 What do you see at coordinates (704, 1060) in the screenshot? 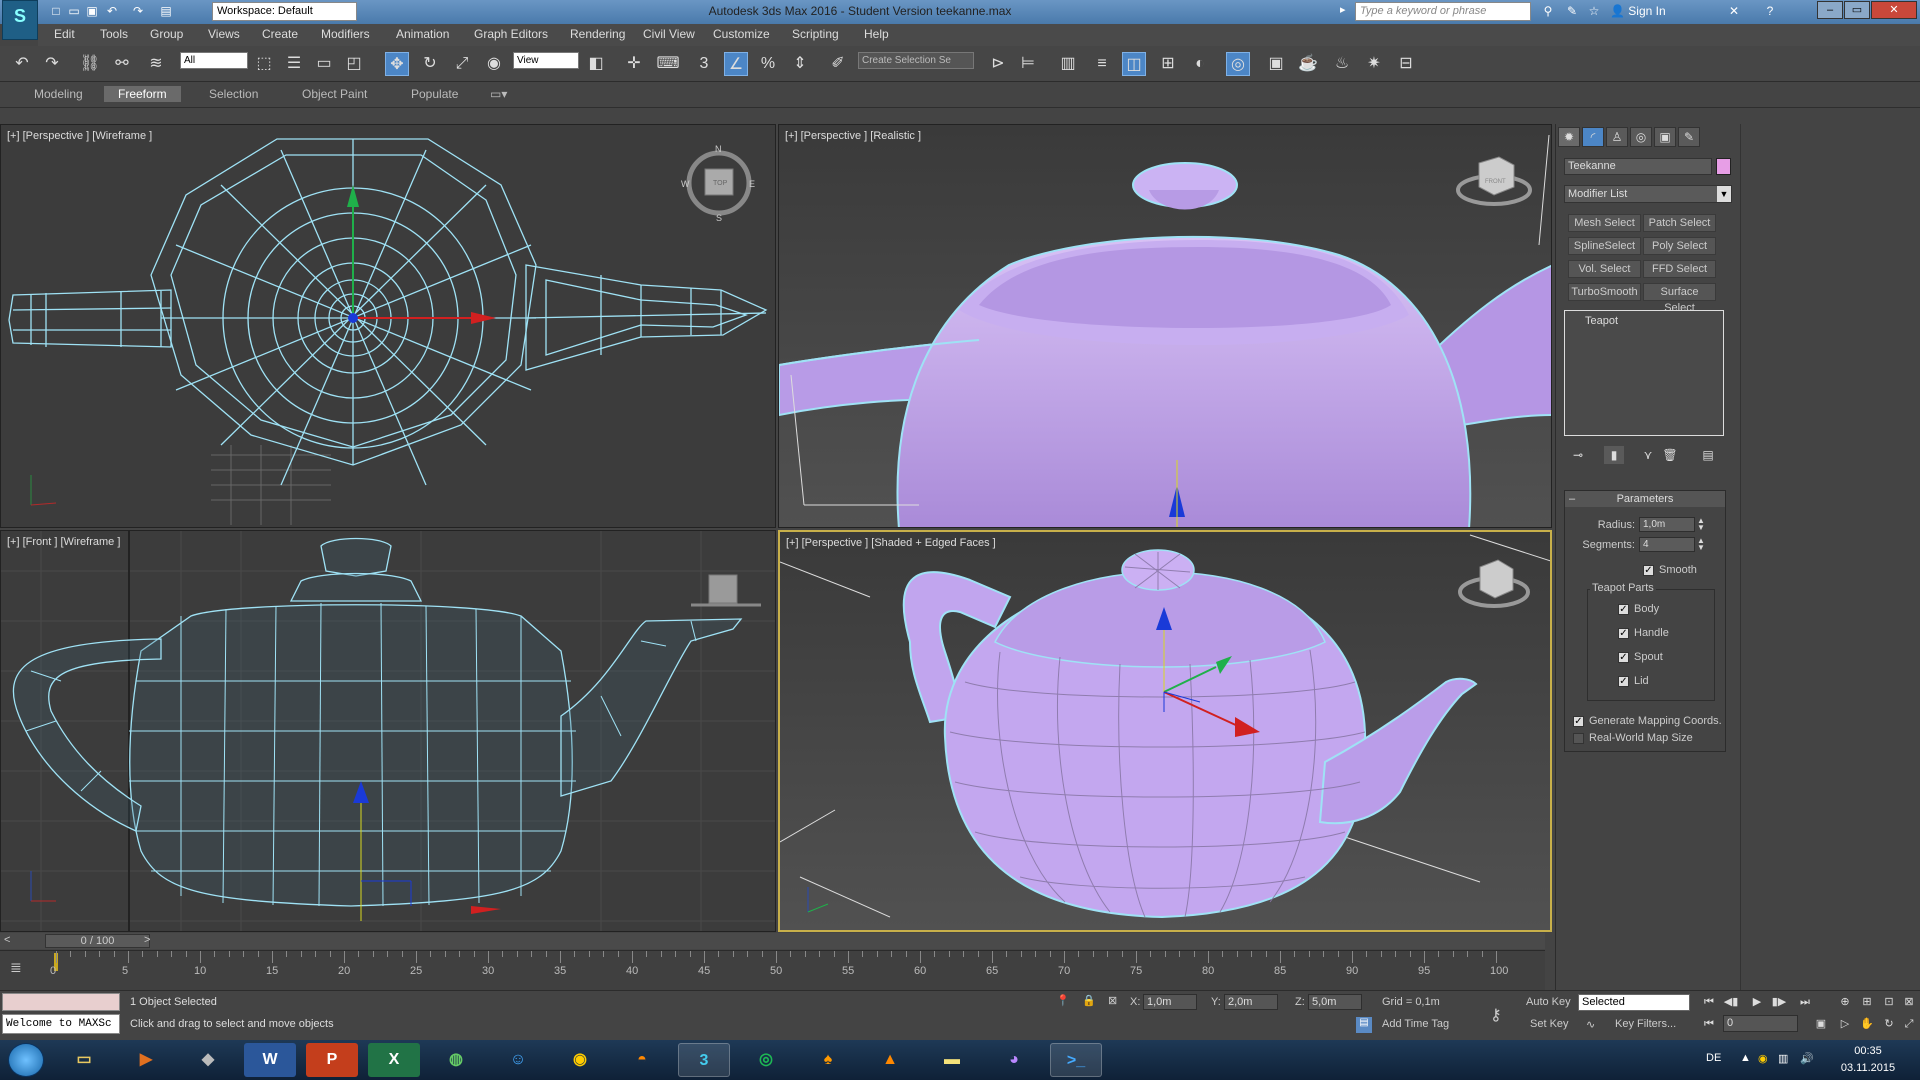
I see `3ds-max-taskbar-icon: 3` at bounding box center [704, 1060].